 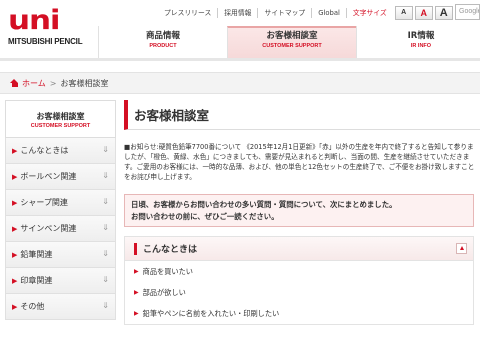 I want to click on util-link-press: プレスリリース, so click(x=187, y=13).